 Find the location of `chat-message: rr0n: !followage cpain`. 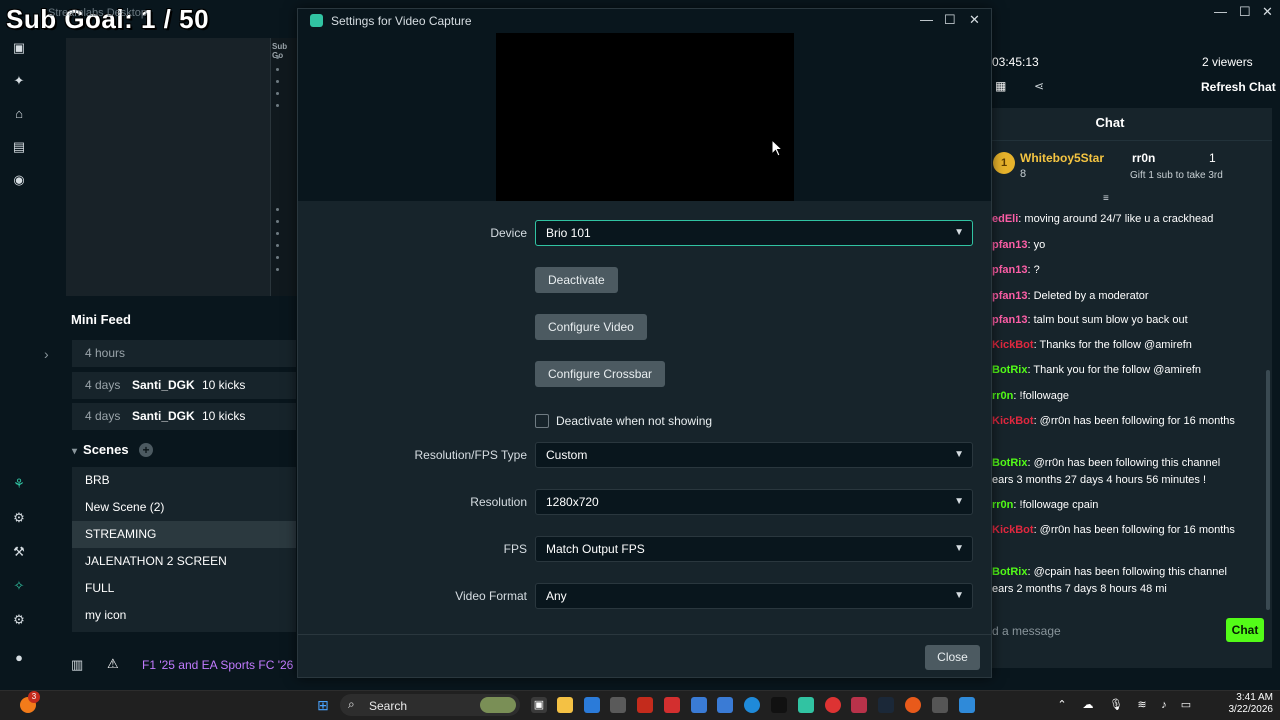

chat-message: rr0n: !followage cpain is located at coordinates (1126, 505).